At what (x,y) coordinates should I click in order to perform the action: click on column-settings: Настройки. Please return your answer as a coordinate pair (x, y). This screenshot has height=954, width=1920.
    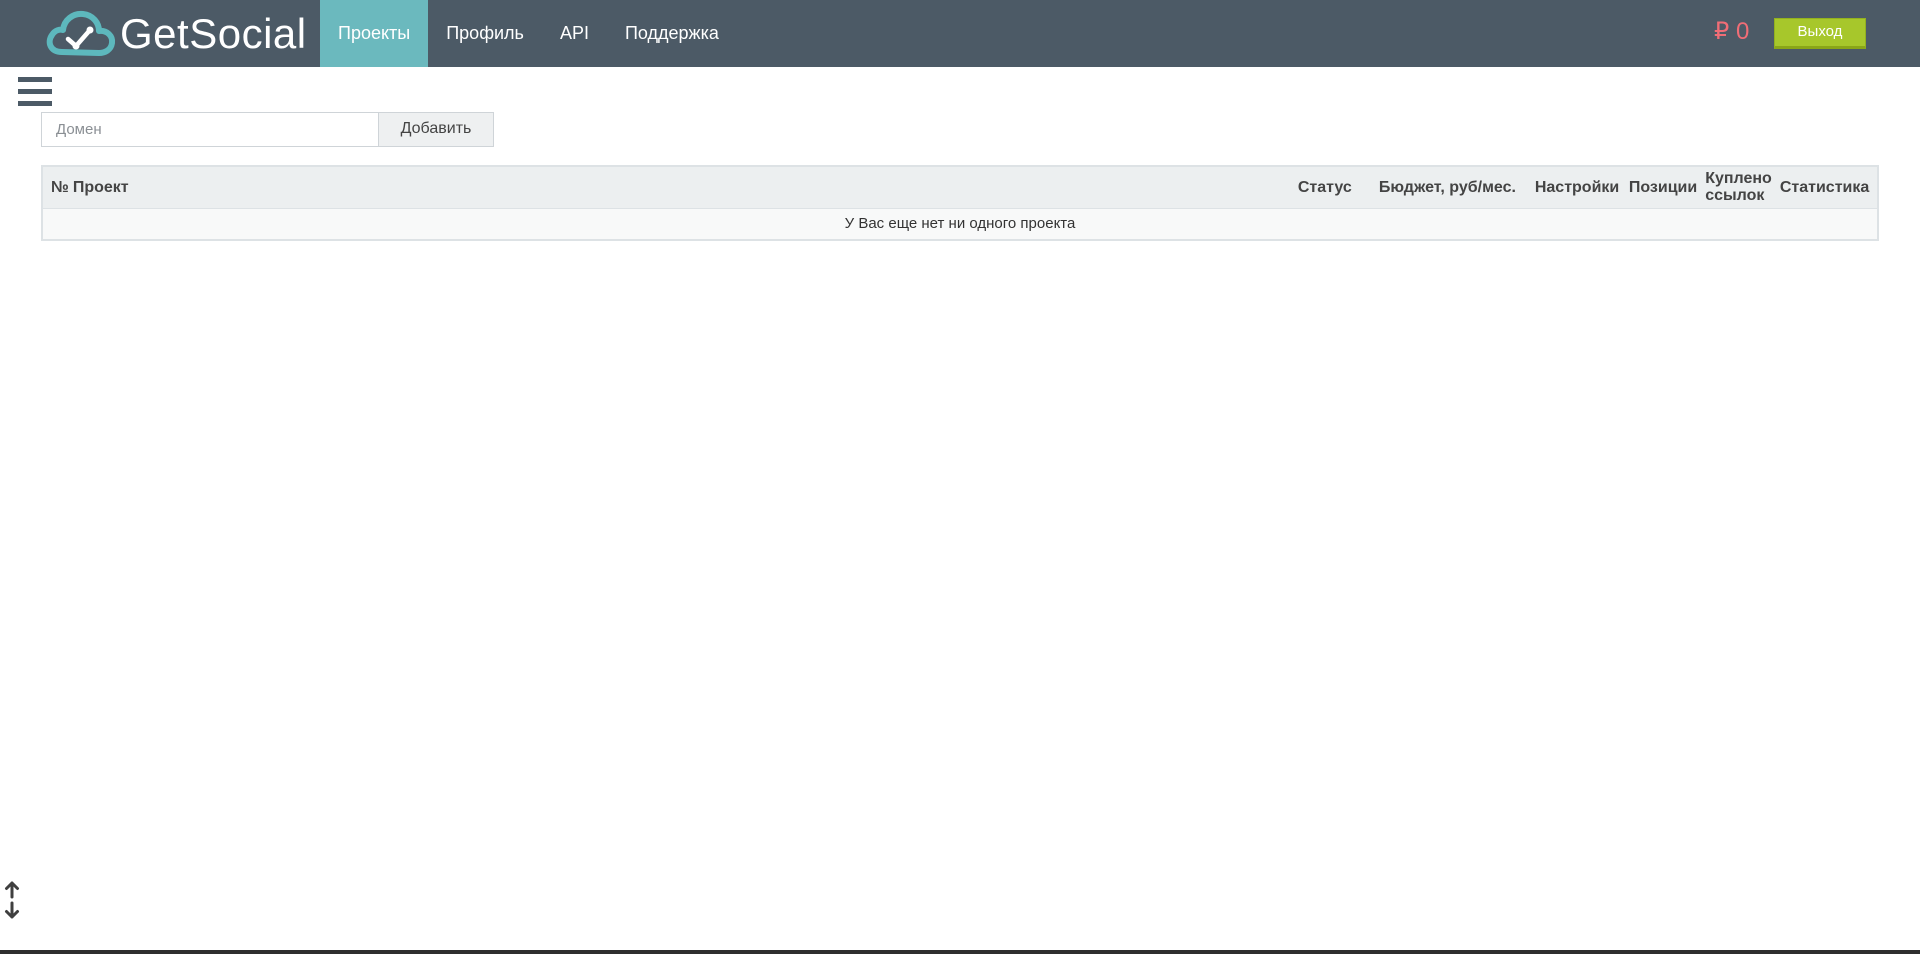
    Looking at the image, I should click on (1577, 187).